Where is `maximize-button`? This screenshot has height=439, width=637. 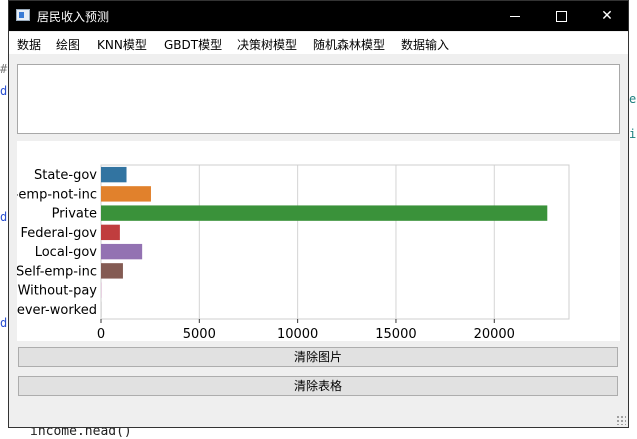 maximize-button is located at coordinates (561, 16).